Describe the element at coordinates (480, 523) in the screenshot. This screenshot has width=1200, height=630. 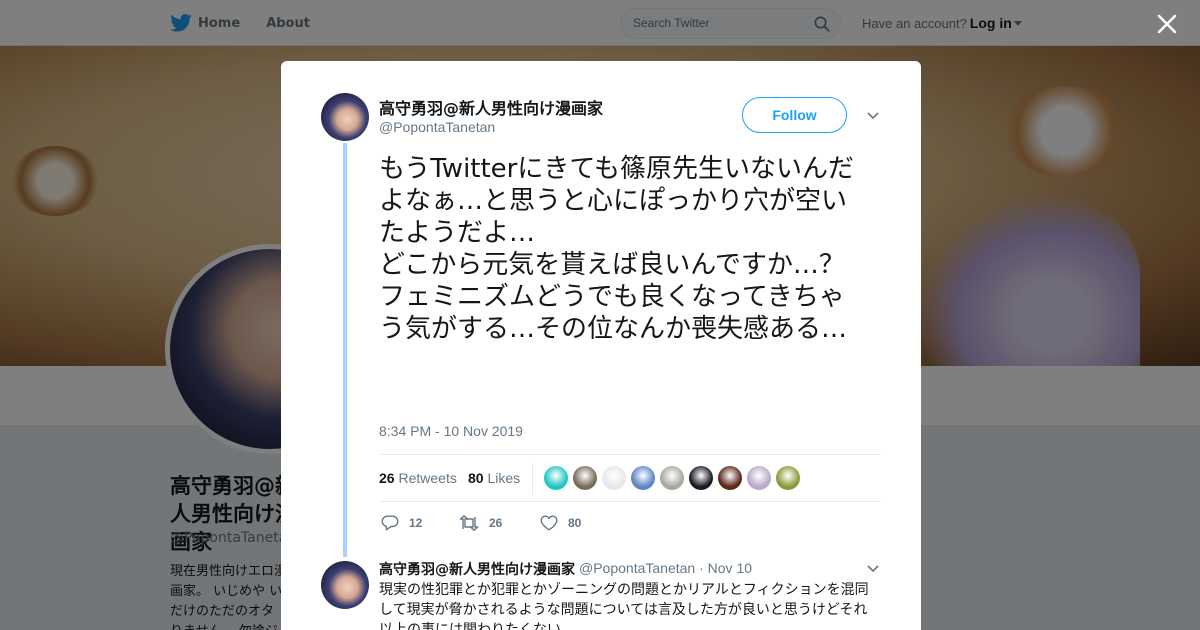
I see `retweet-action: 26` at that location.